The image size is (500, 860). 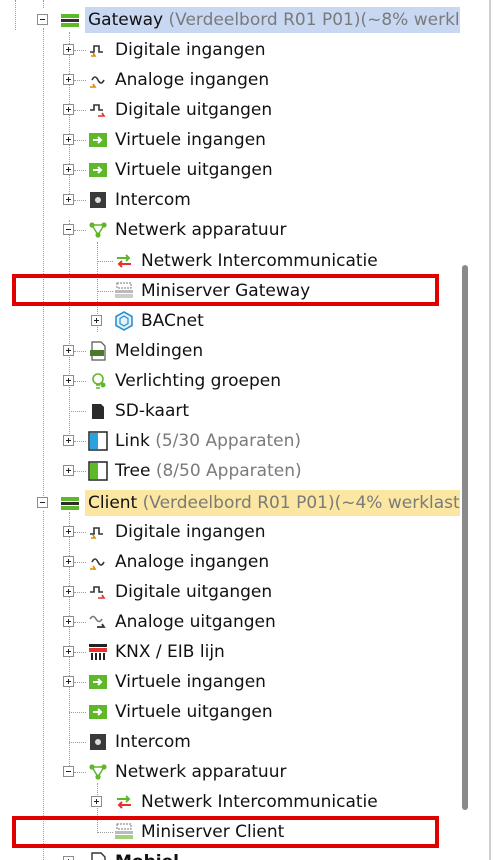 I want to click on client-detail: (Verdeelbord R01 P01)(~4% werklast), so click(x=304, y=503).